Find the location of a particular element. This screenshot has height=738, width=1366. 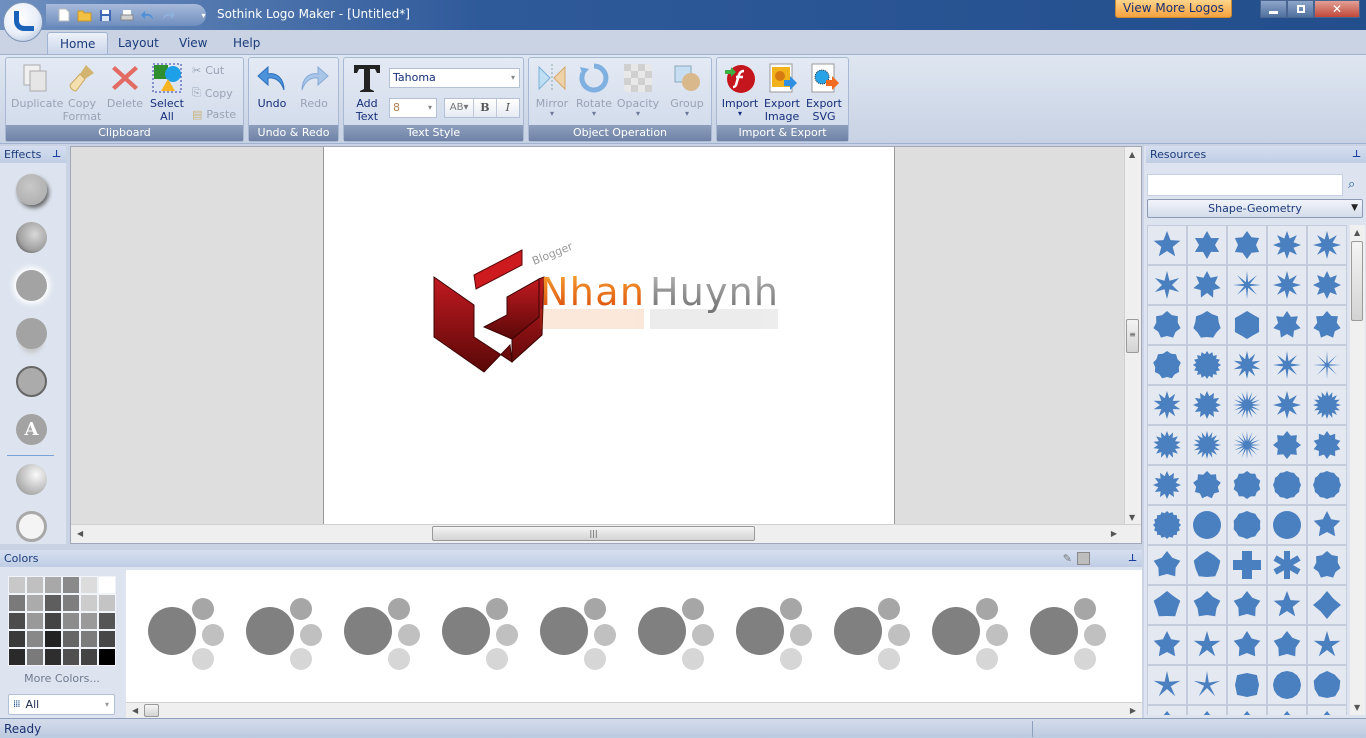

tab-layout: Layout is located at coordinates (138, 43).